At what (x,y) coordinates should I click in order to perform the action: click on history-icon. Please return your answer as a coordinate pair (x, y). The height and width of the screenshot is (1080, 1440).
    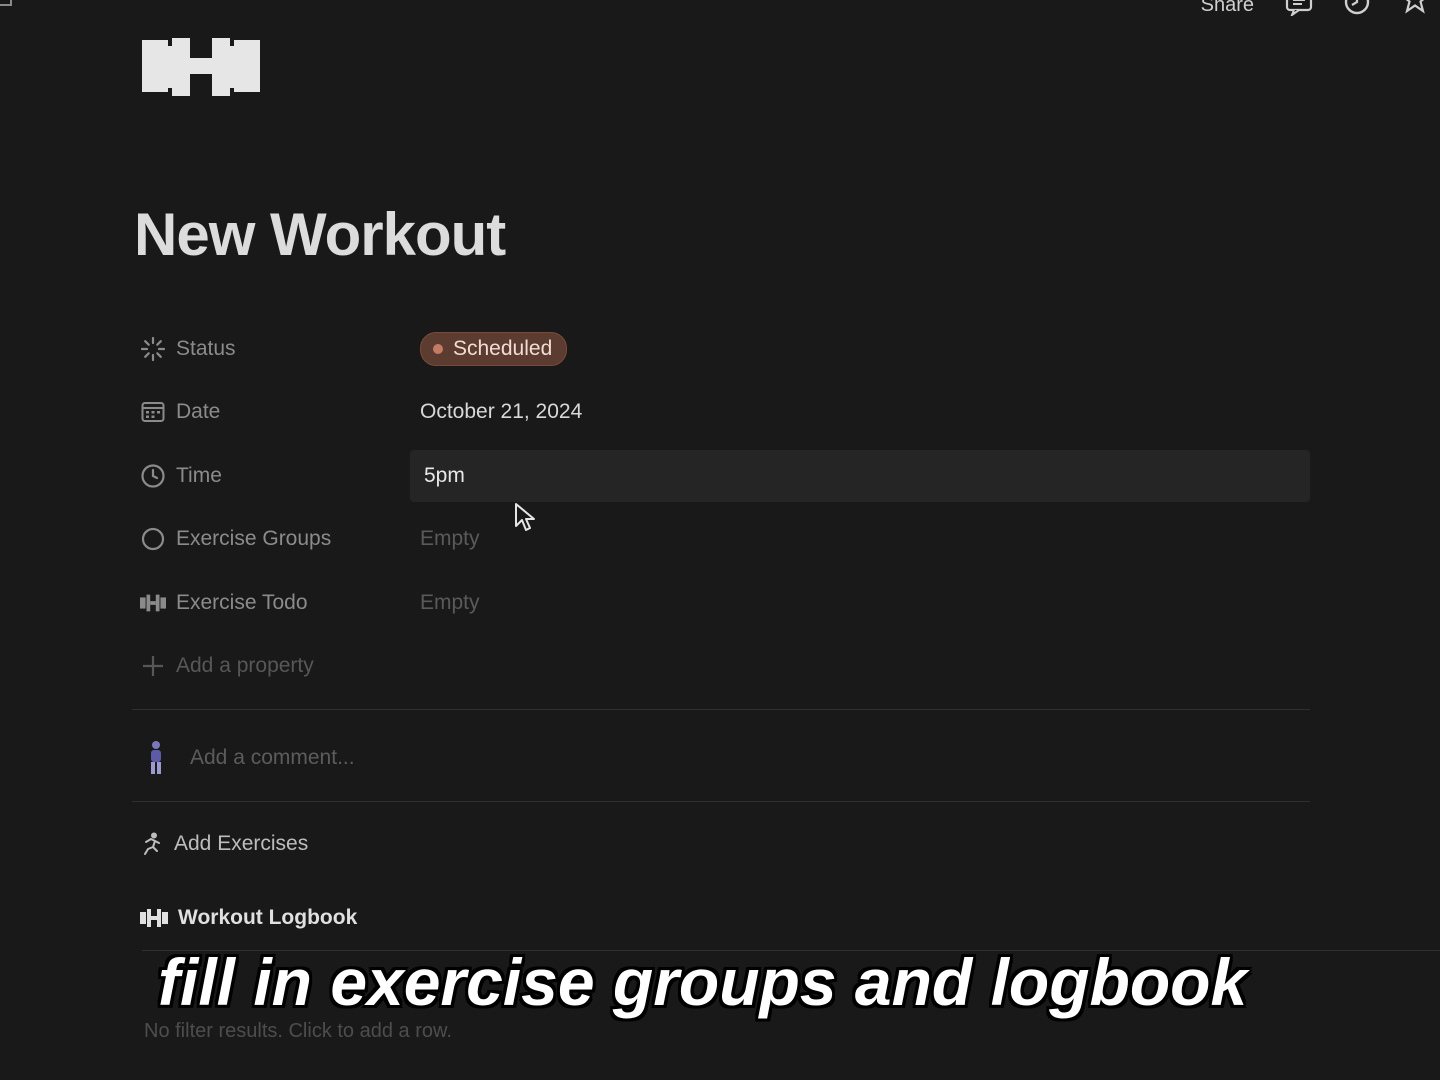
    Looking at the image, I should click on (1357, 8).